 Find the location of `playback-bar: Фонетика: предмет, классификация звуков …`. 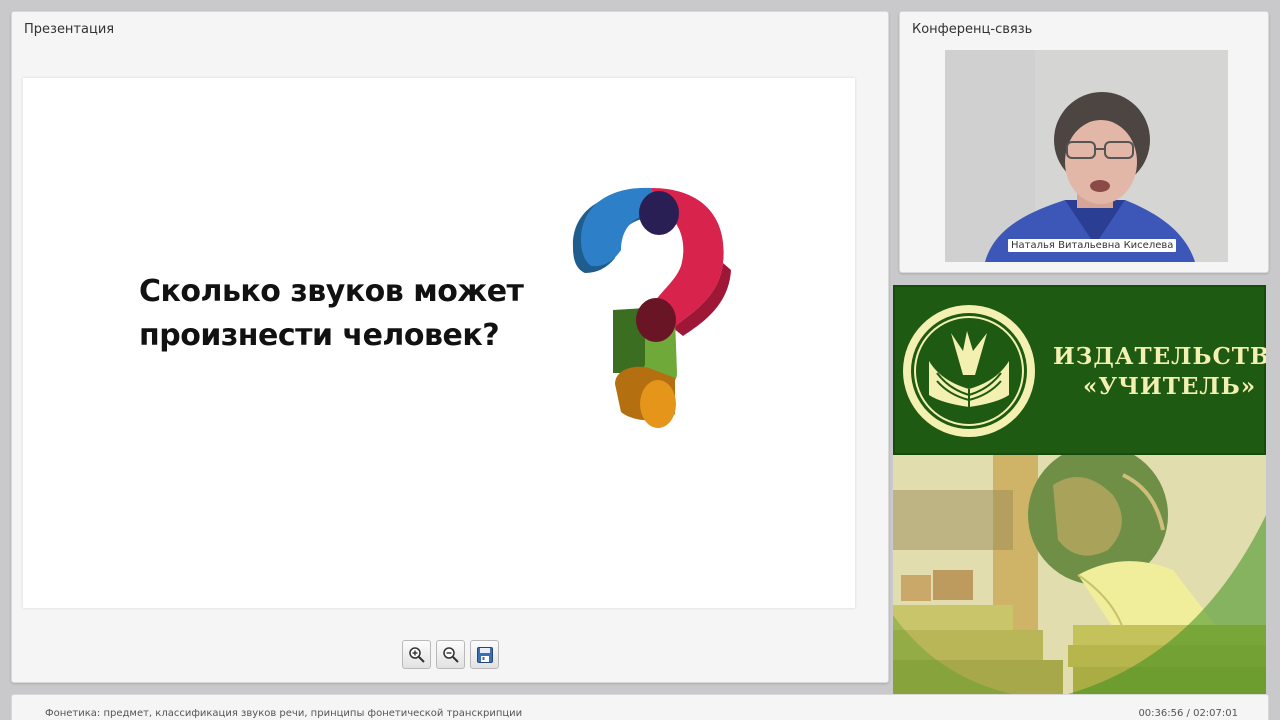

playback-bar: Фонетика: предмет, классификация звуков … is located at coordinates (640, 707).